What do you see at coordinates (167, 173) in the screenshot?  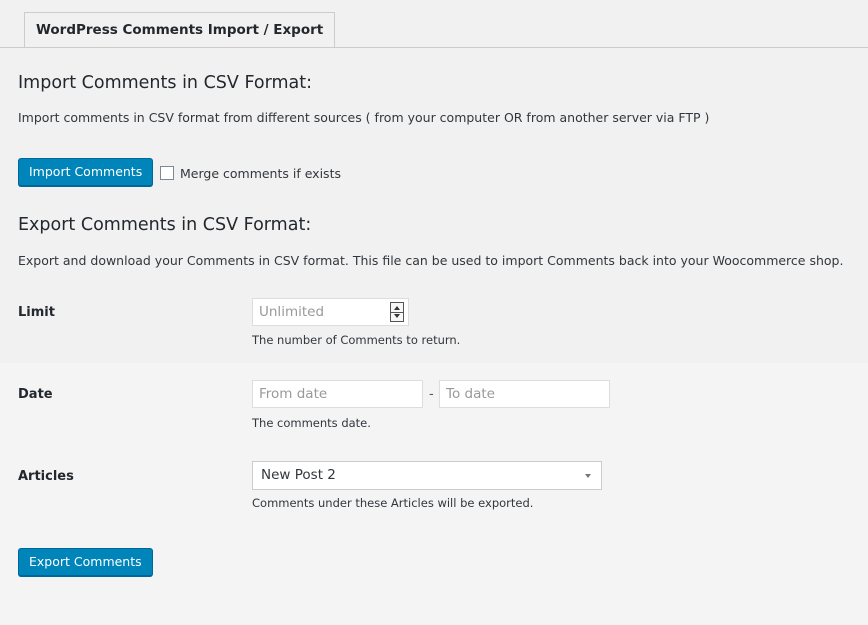 I see `merge-comments-checkbox` at bounding box center [167, 173].